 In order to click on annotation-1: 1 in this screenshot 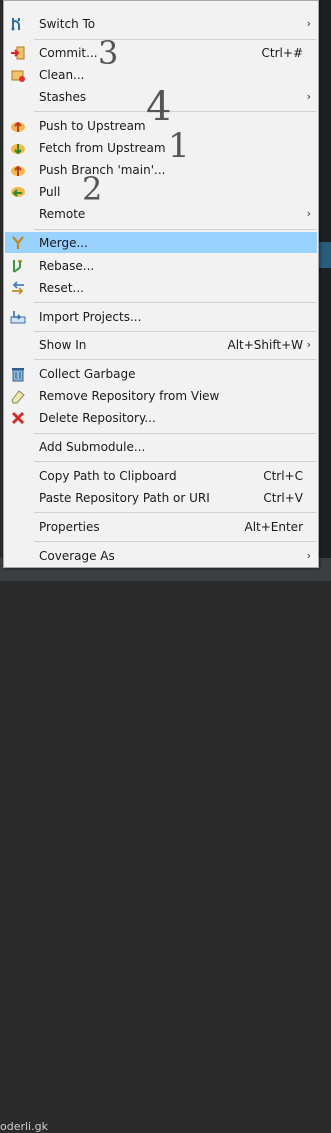, I will do `click(179, 146)`.